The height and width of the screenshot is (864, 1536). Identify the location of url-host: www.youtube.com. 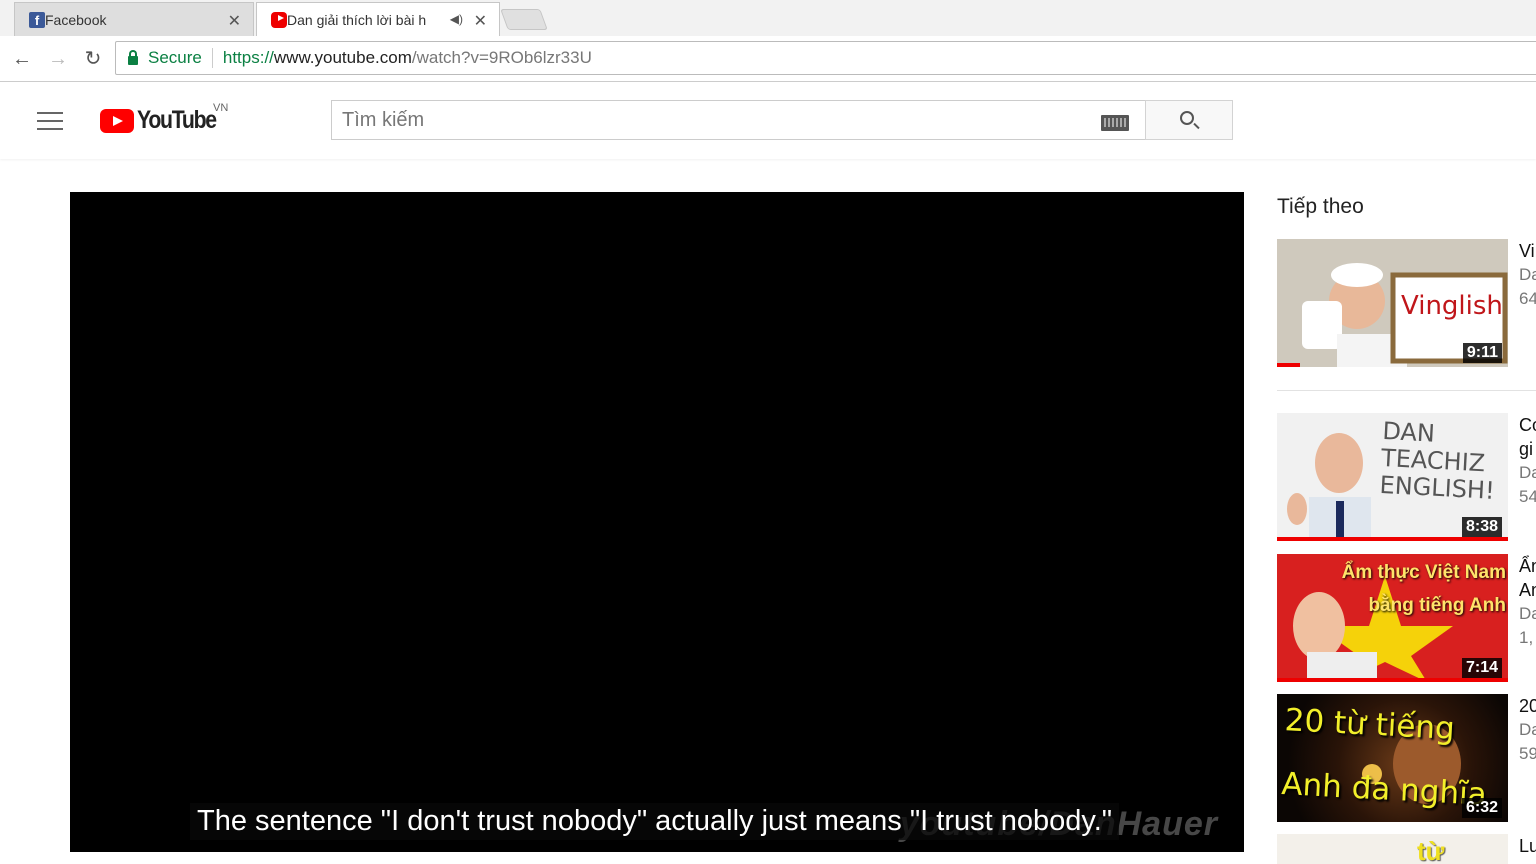
(342, 57).